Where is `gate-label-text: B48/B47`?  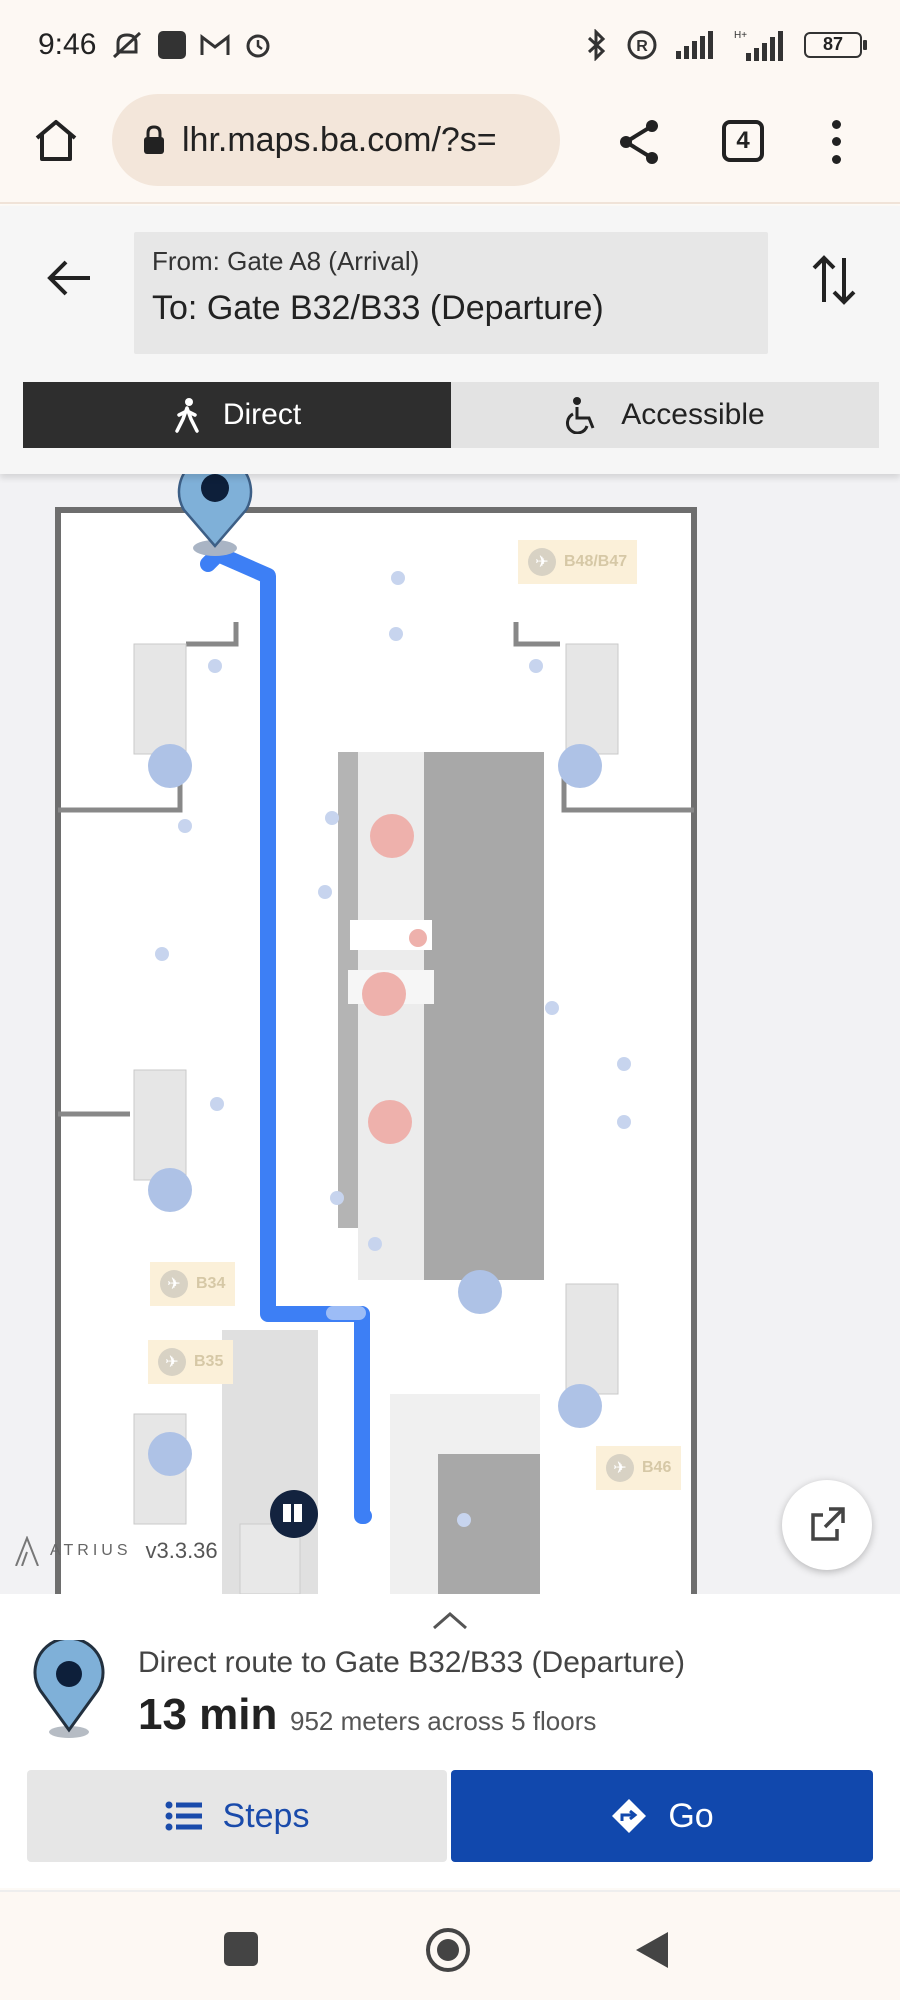 gate-label-text: B48/B47 is located at coordinates (596, 561).